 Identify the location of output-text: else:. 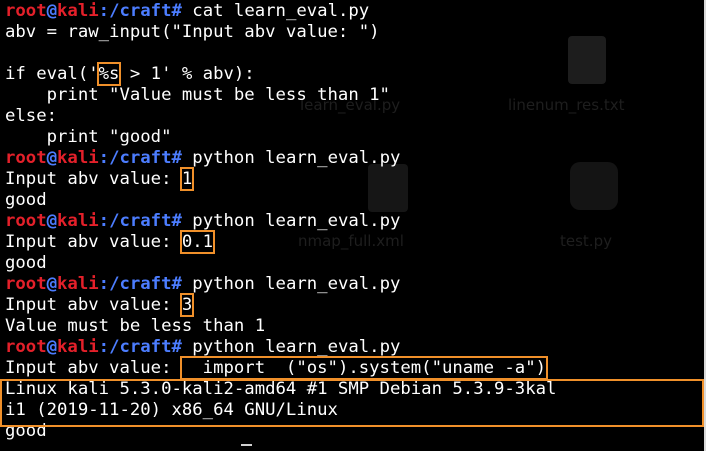
(31, 116).